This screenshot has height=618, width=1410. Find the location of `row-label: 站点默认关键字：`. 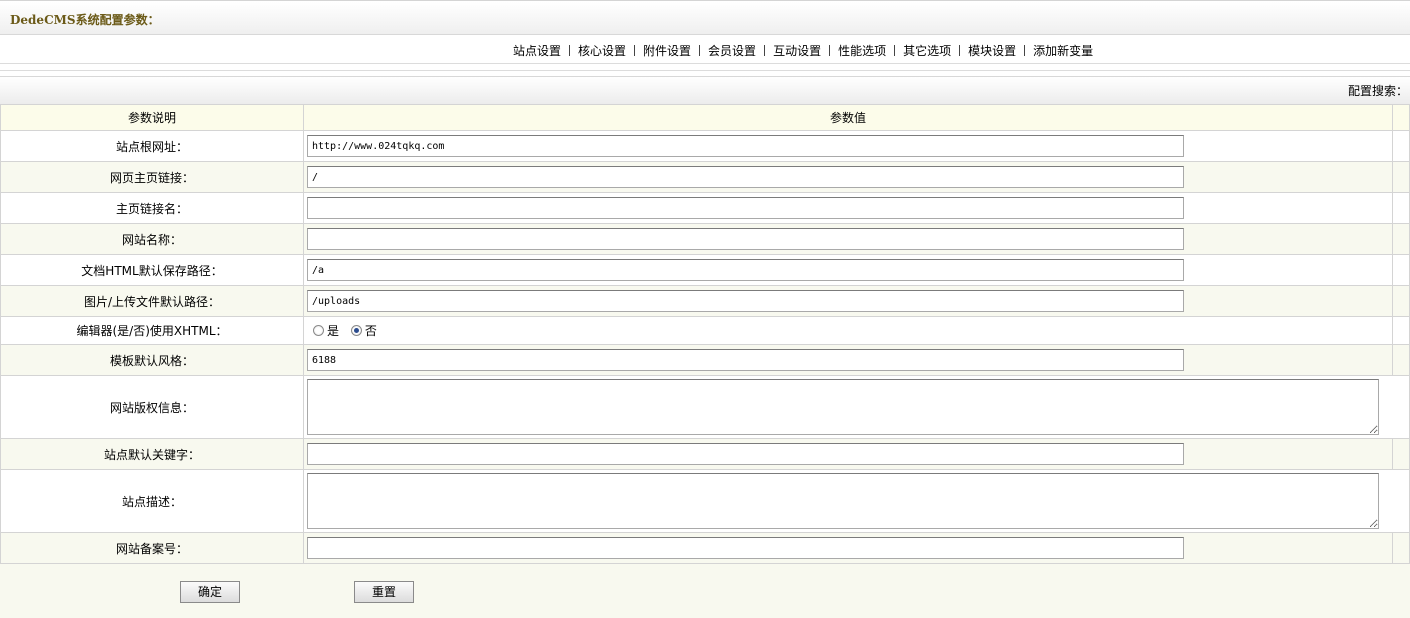

row-label: 站点默认关键字： is located at coordinates (152, 454).